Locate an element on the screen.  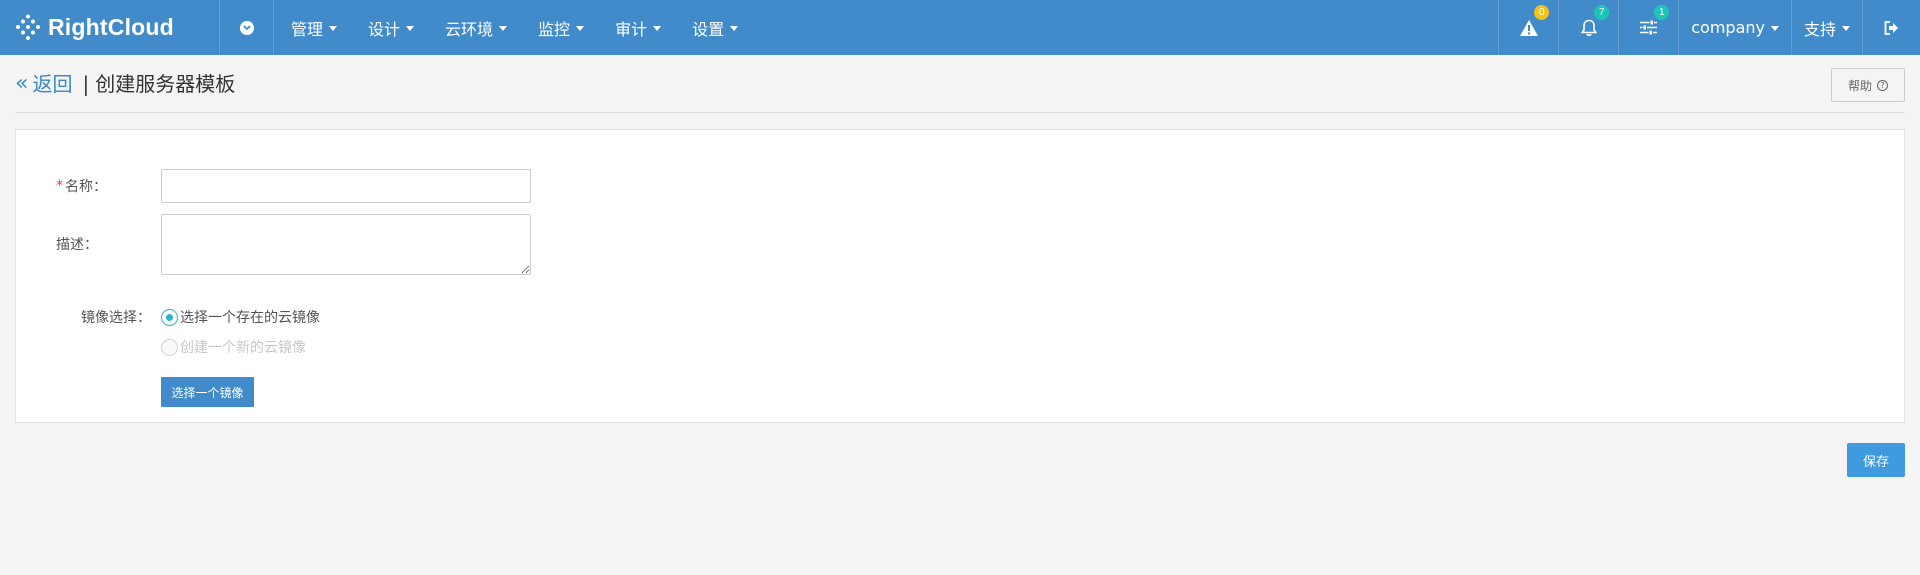
logout-button is located at coordinates (1891, 27).